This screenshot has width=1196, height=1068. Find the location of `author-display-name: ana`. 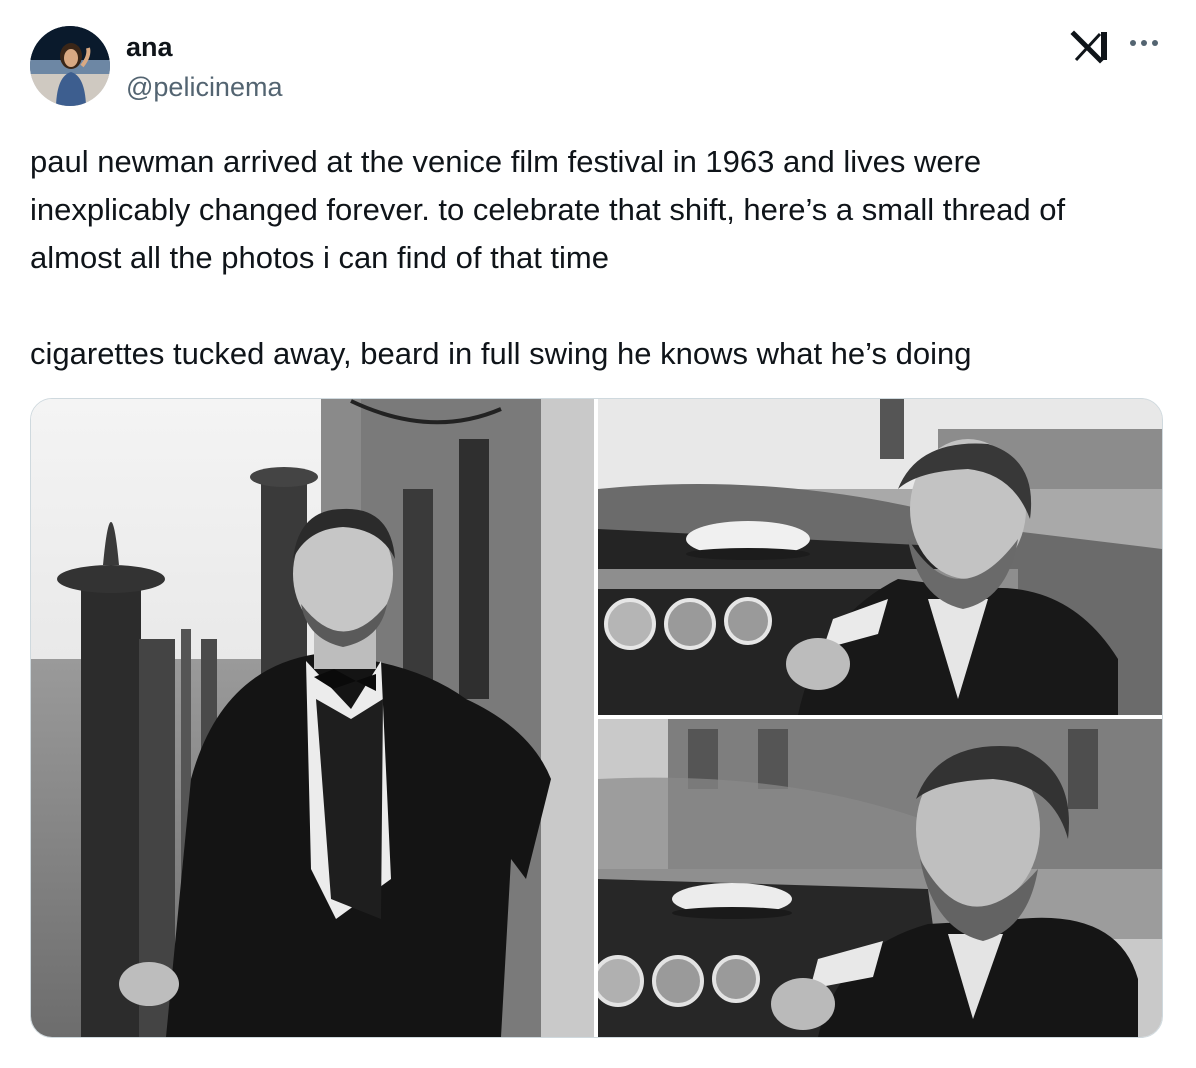

author-display-name: ana is located at coordinates (149, 47).